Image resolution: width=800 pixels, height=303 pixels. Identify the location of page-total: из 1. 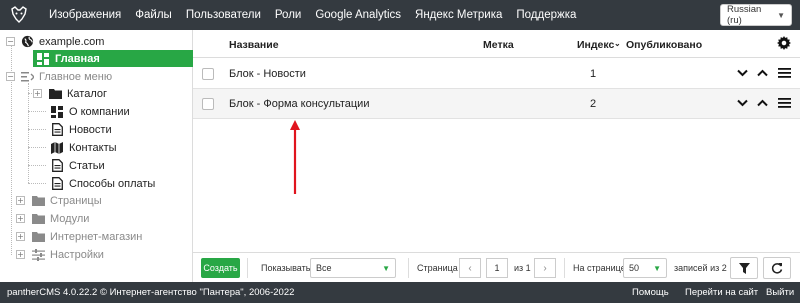
(522, 268).